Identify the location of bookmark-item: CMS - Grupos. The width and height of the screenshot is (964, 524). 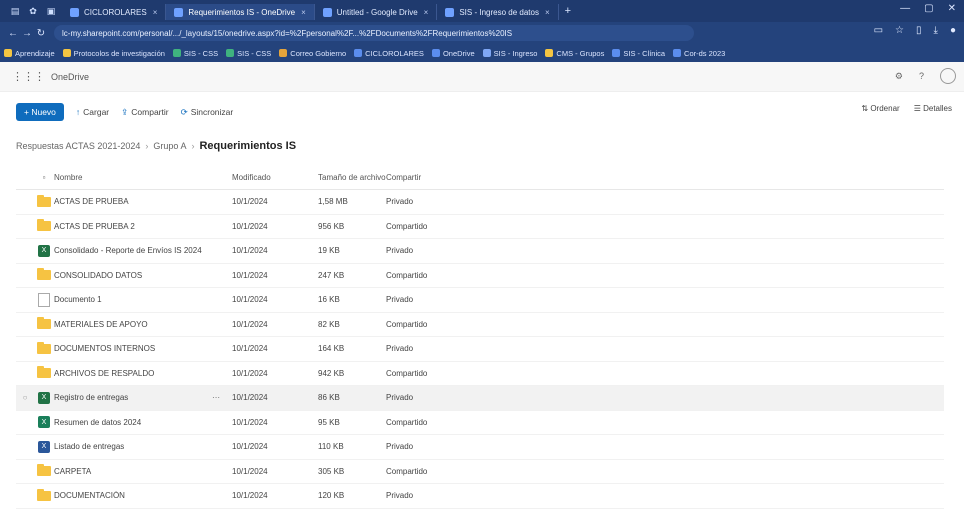
(574, 53).